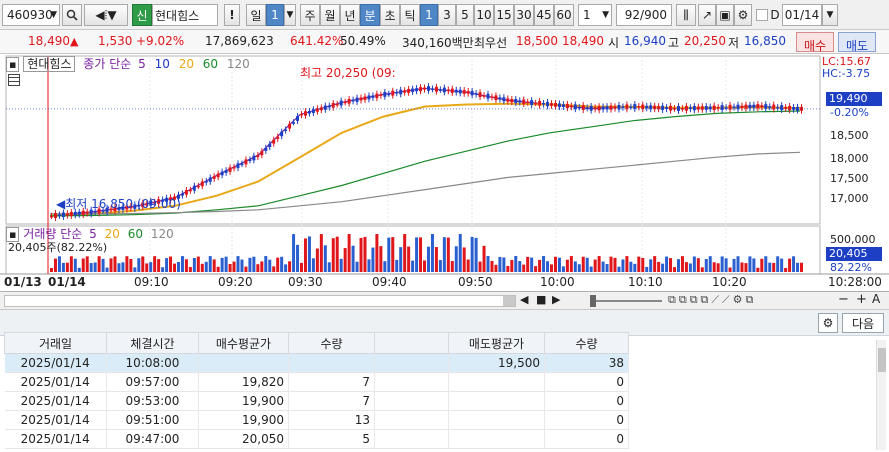 The width and height of the screenshot is (889, 452). Describe the element at coordinates (185, 15) in the screenshot. I see `stock-name-field: 현대힘스` at that location.